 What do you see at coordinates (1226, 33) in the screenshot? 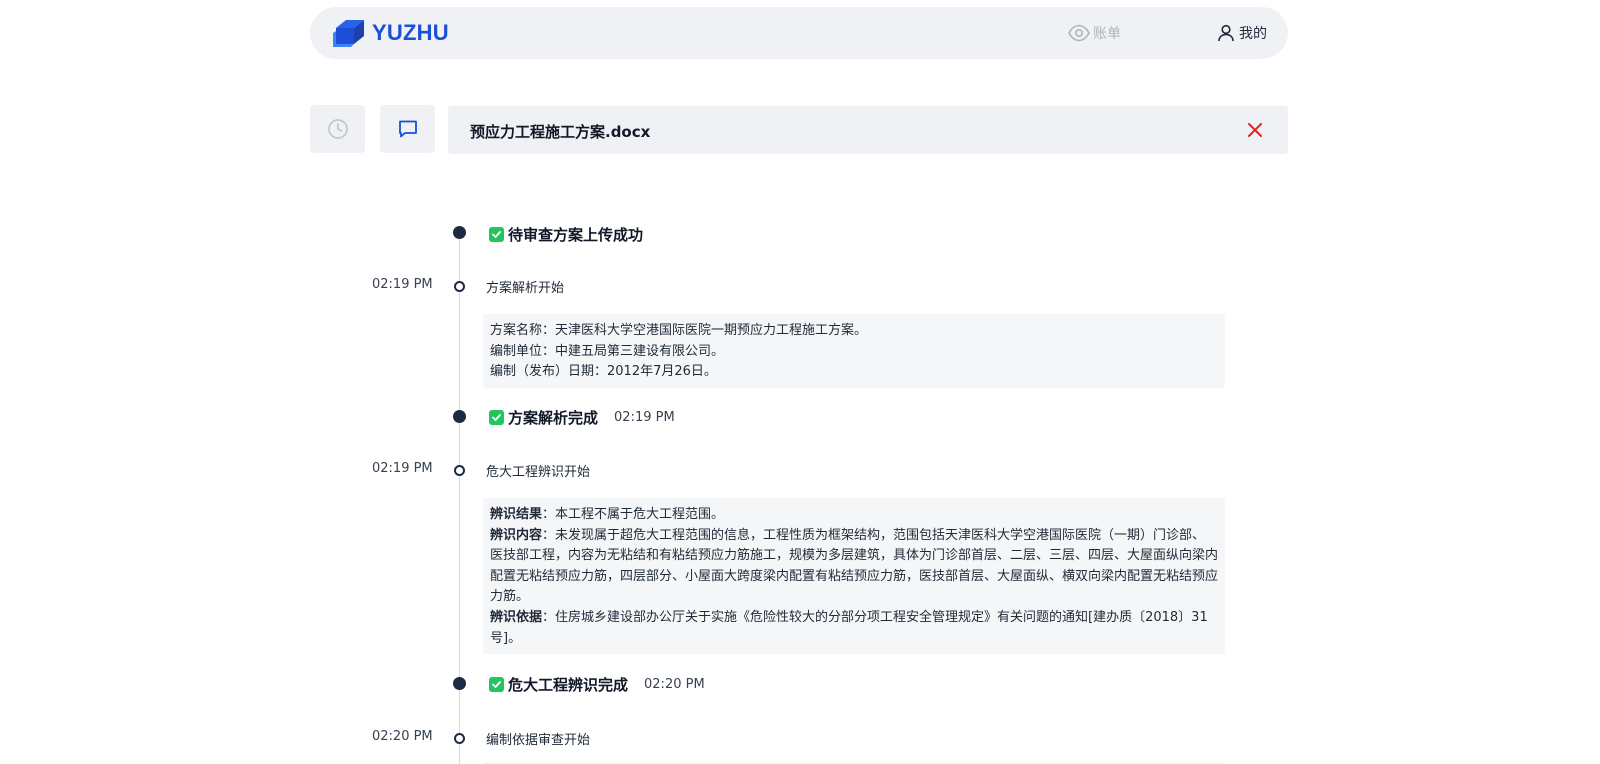
I see `user-icon` at bounding box center [1226, 33].